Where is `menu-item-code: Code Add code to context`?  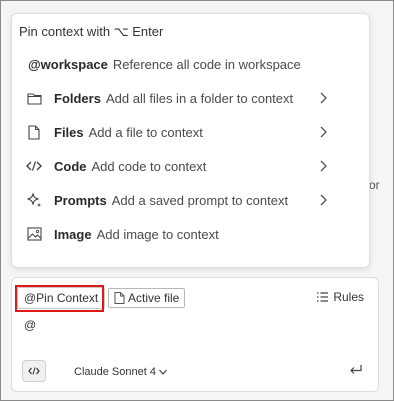 menu-item-code: Code Add code to context is located at coordinates (190, 166).